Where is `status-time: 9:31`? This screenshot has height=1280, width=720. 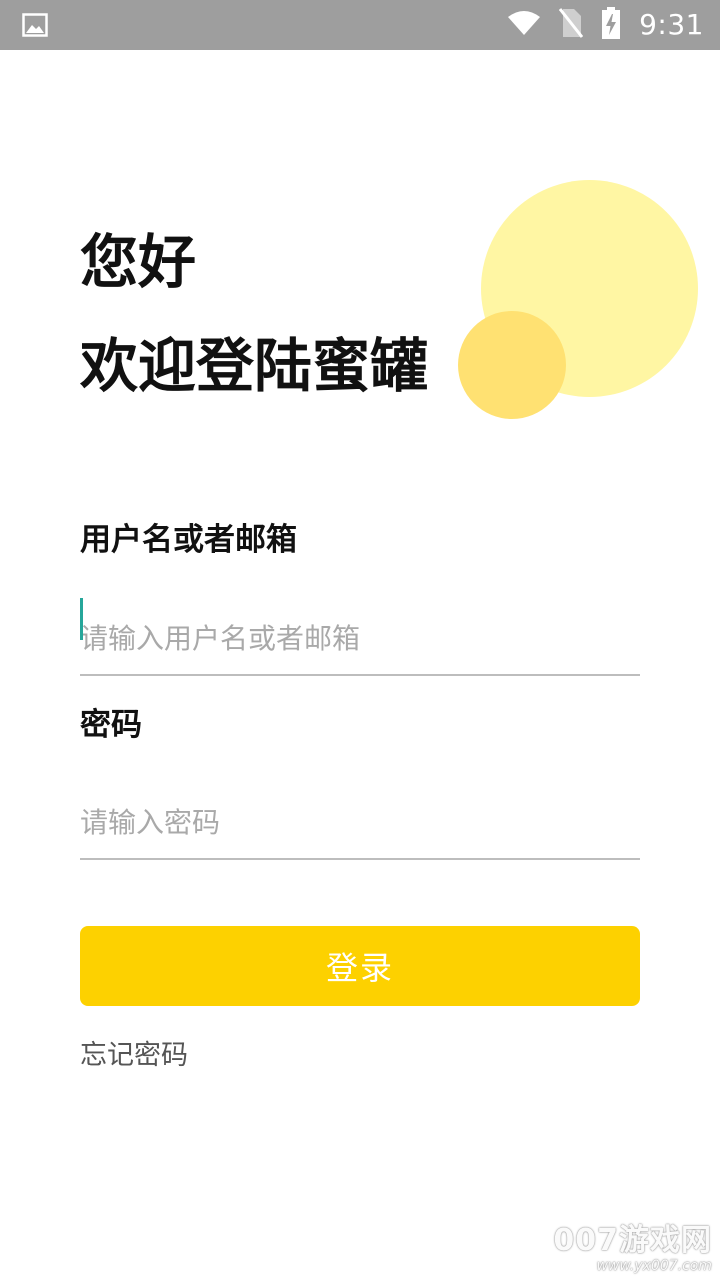 status-time: 9:31 is located at coordinates (671, 24).